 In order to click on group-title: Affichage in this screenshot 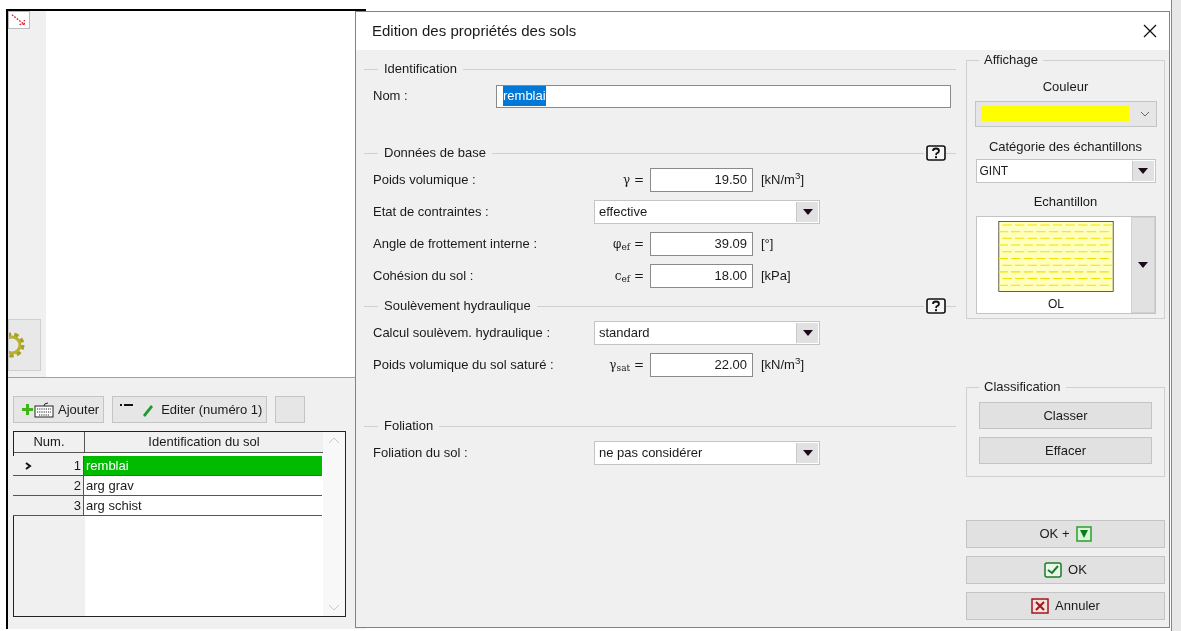, I will do `click(1011, 60)`.